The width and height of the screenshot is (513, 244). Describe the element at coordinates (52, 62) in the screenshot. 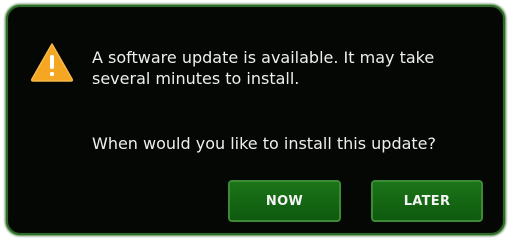

I see `warning-icon` at that location.